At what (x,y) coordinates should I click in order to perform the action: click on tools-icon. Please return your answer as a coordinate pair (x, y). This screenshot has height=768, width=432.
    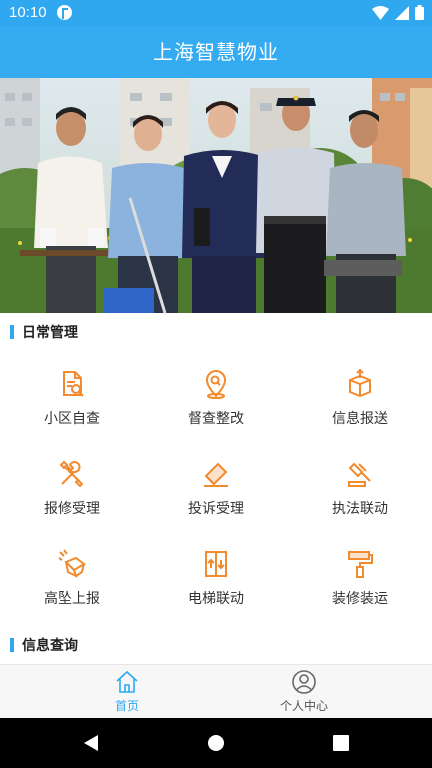
    Looking at the image, I should click on (71, 474).